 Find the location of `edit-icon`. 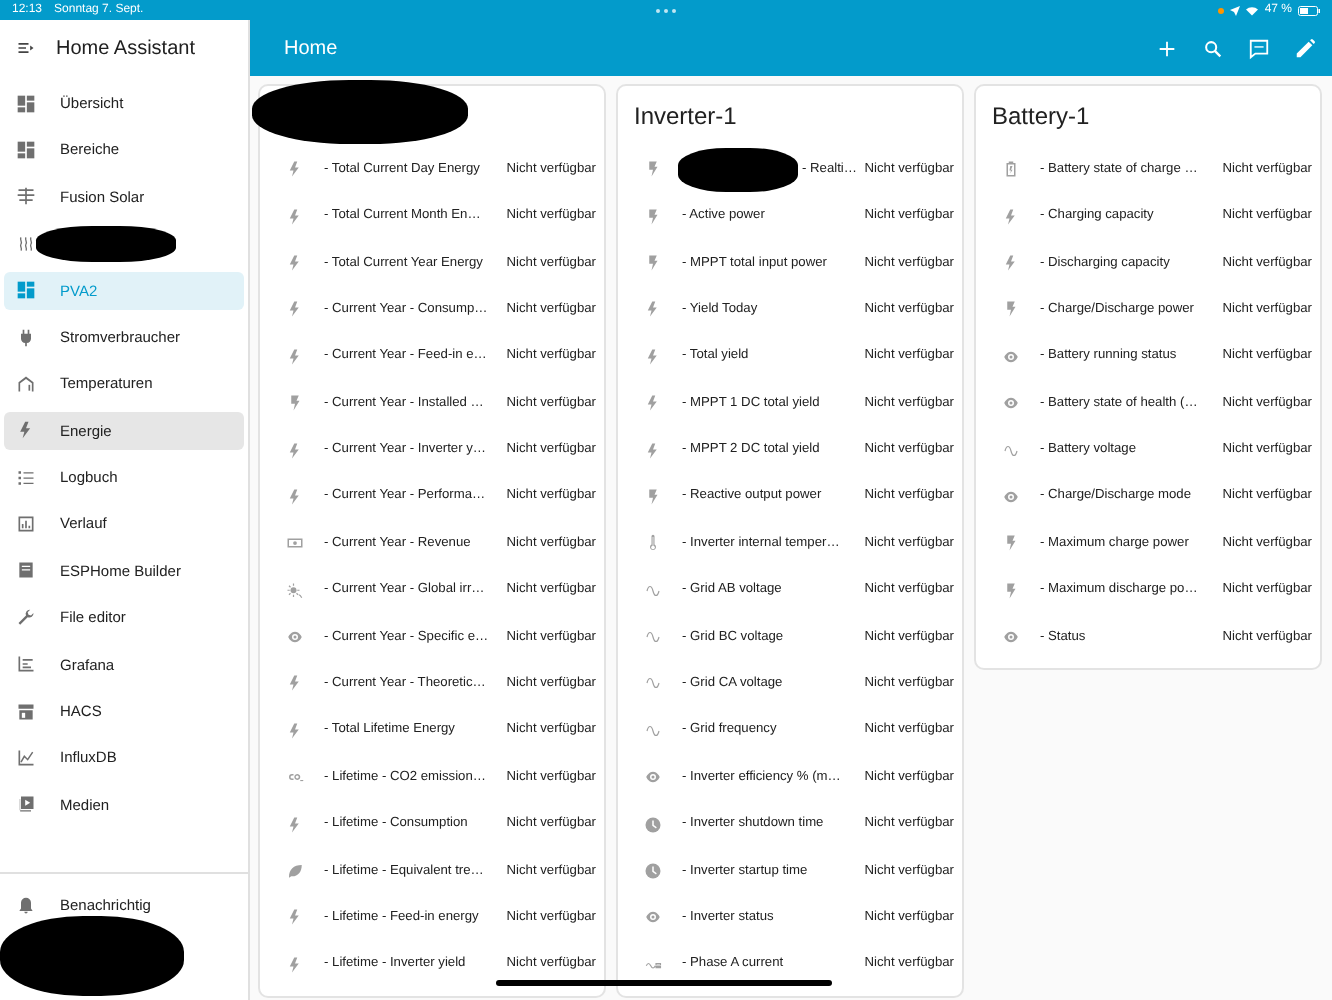

edit-icon is located at coordinates (1305, 48).